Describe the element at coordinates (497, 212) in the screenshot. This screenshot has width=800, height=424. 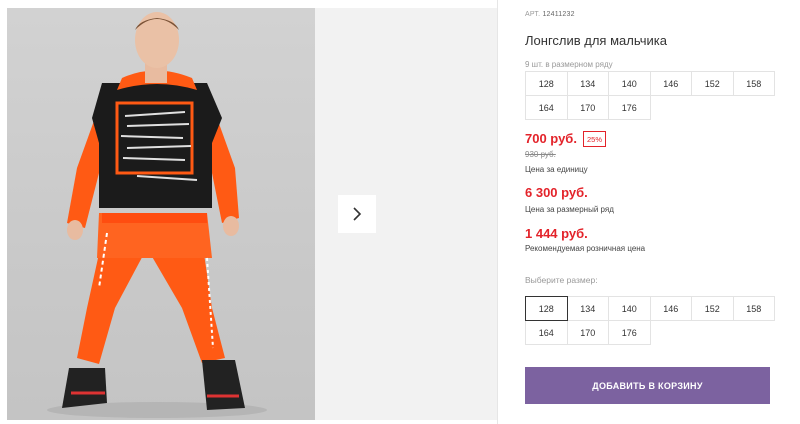
I see `column-divider` at that location.